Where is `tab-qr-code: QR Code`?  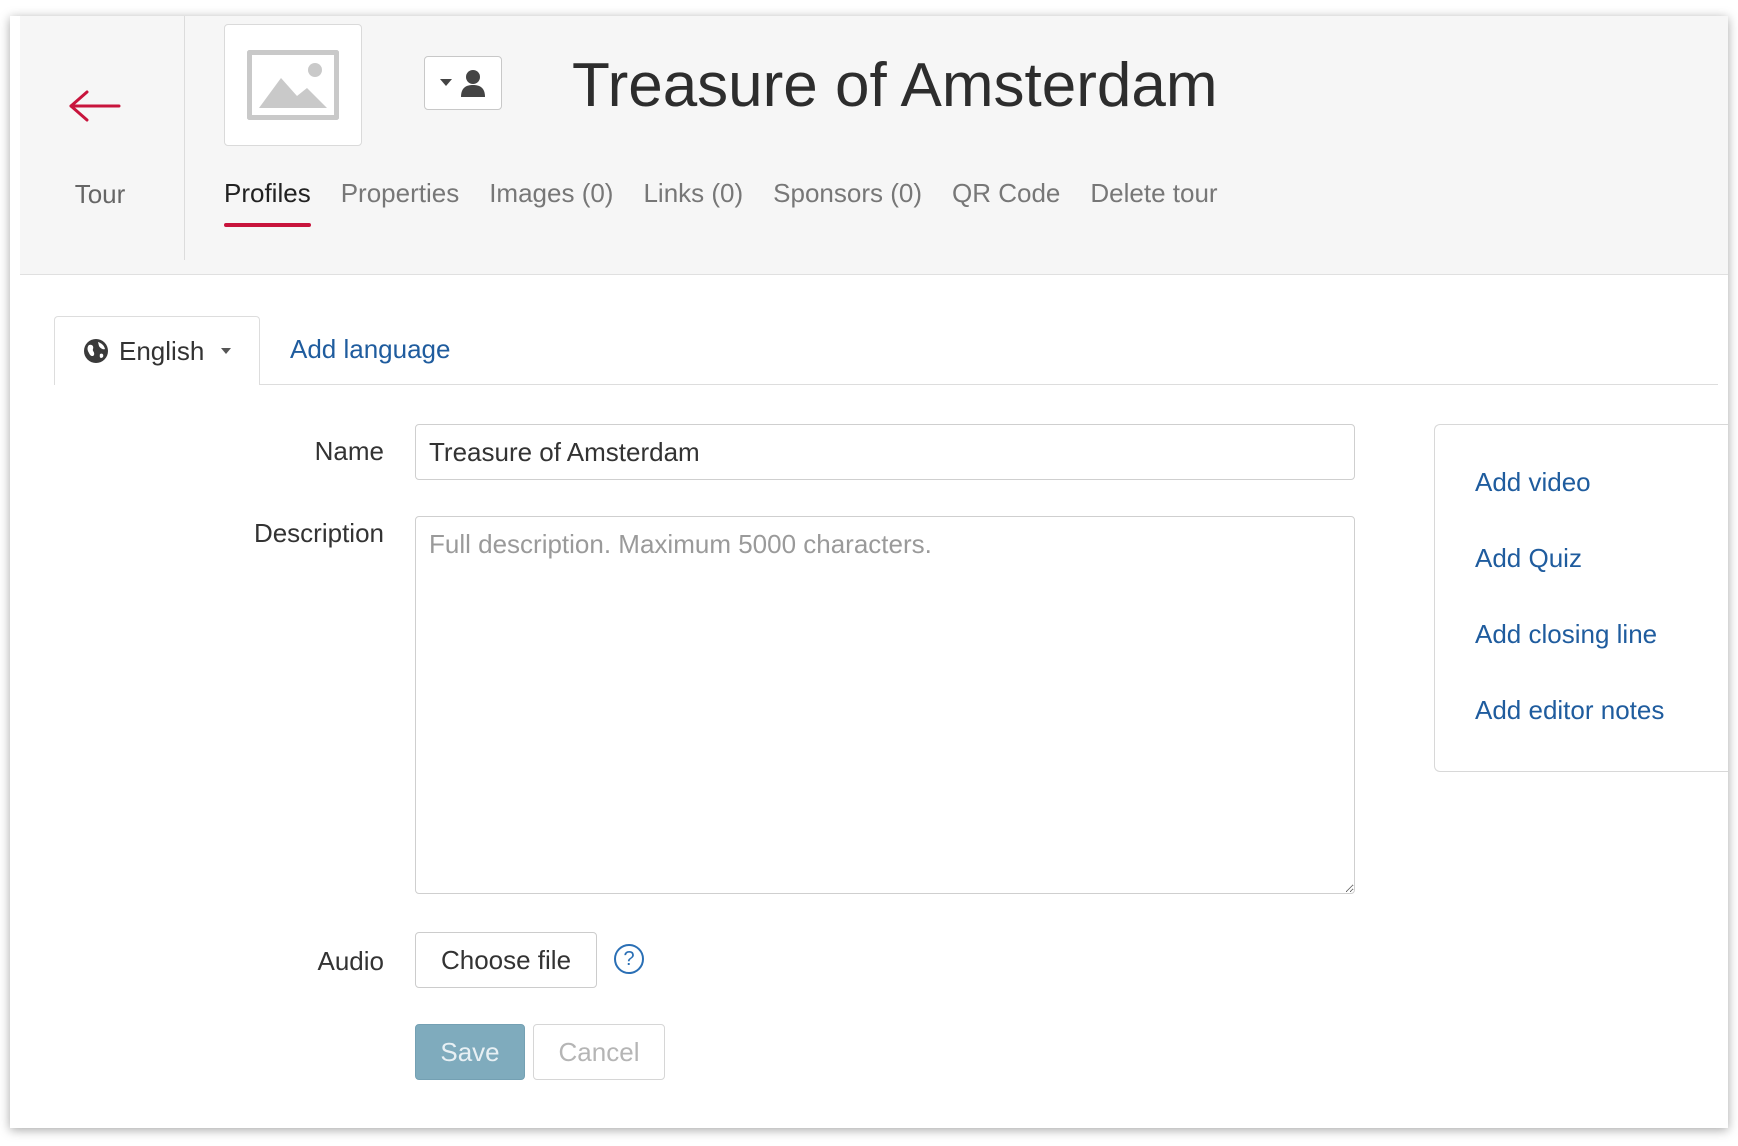
tab-qr-code: QR Code is located at coordinates (1006, 200).